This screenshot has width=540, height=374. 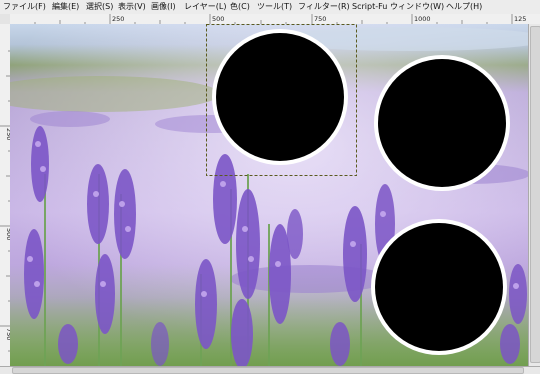 I want to click on vertical-scroll-thumb, so click(x=535, y=194).